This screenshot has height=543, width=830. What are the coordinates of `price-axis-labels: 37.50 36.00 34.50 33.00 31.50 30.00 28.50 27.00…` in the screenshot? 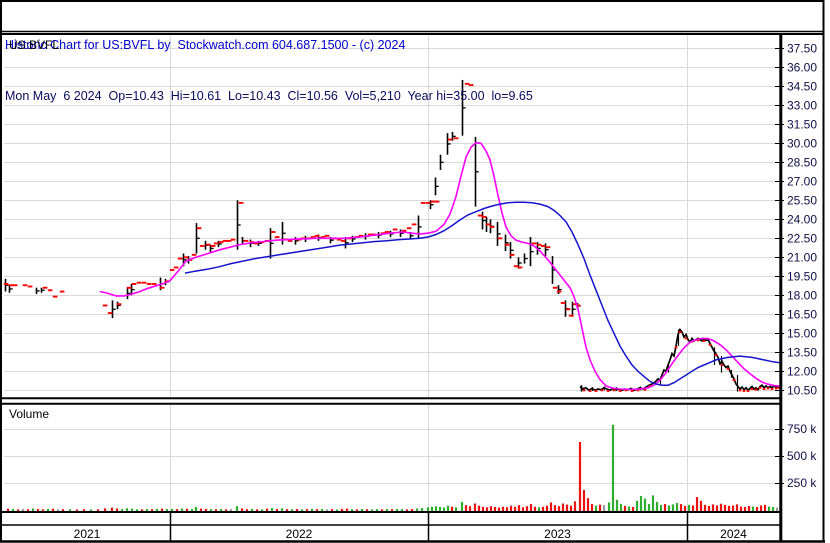 It's located at (802, 219).